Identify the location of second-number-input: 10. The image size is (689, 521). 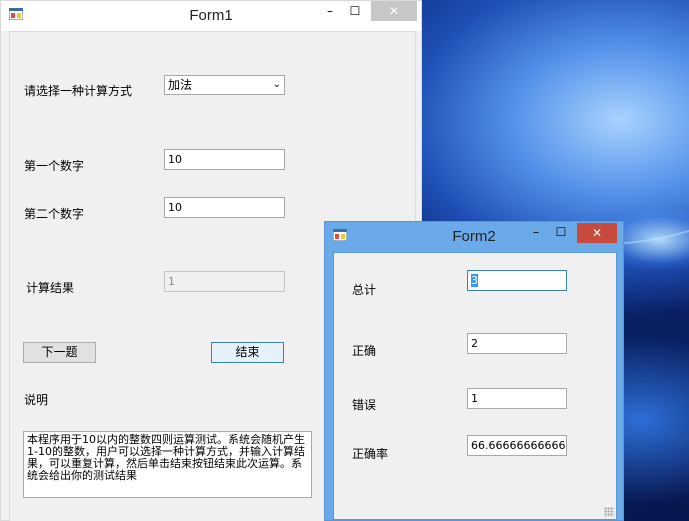
(224, 207).